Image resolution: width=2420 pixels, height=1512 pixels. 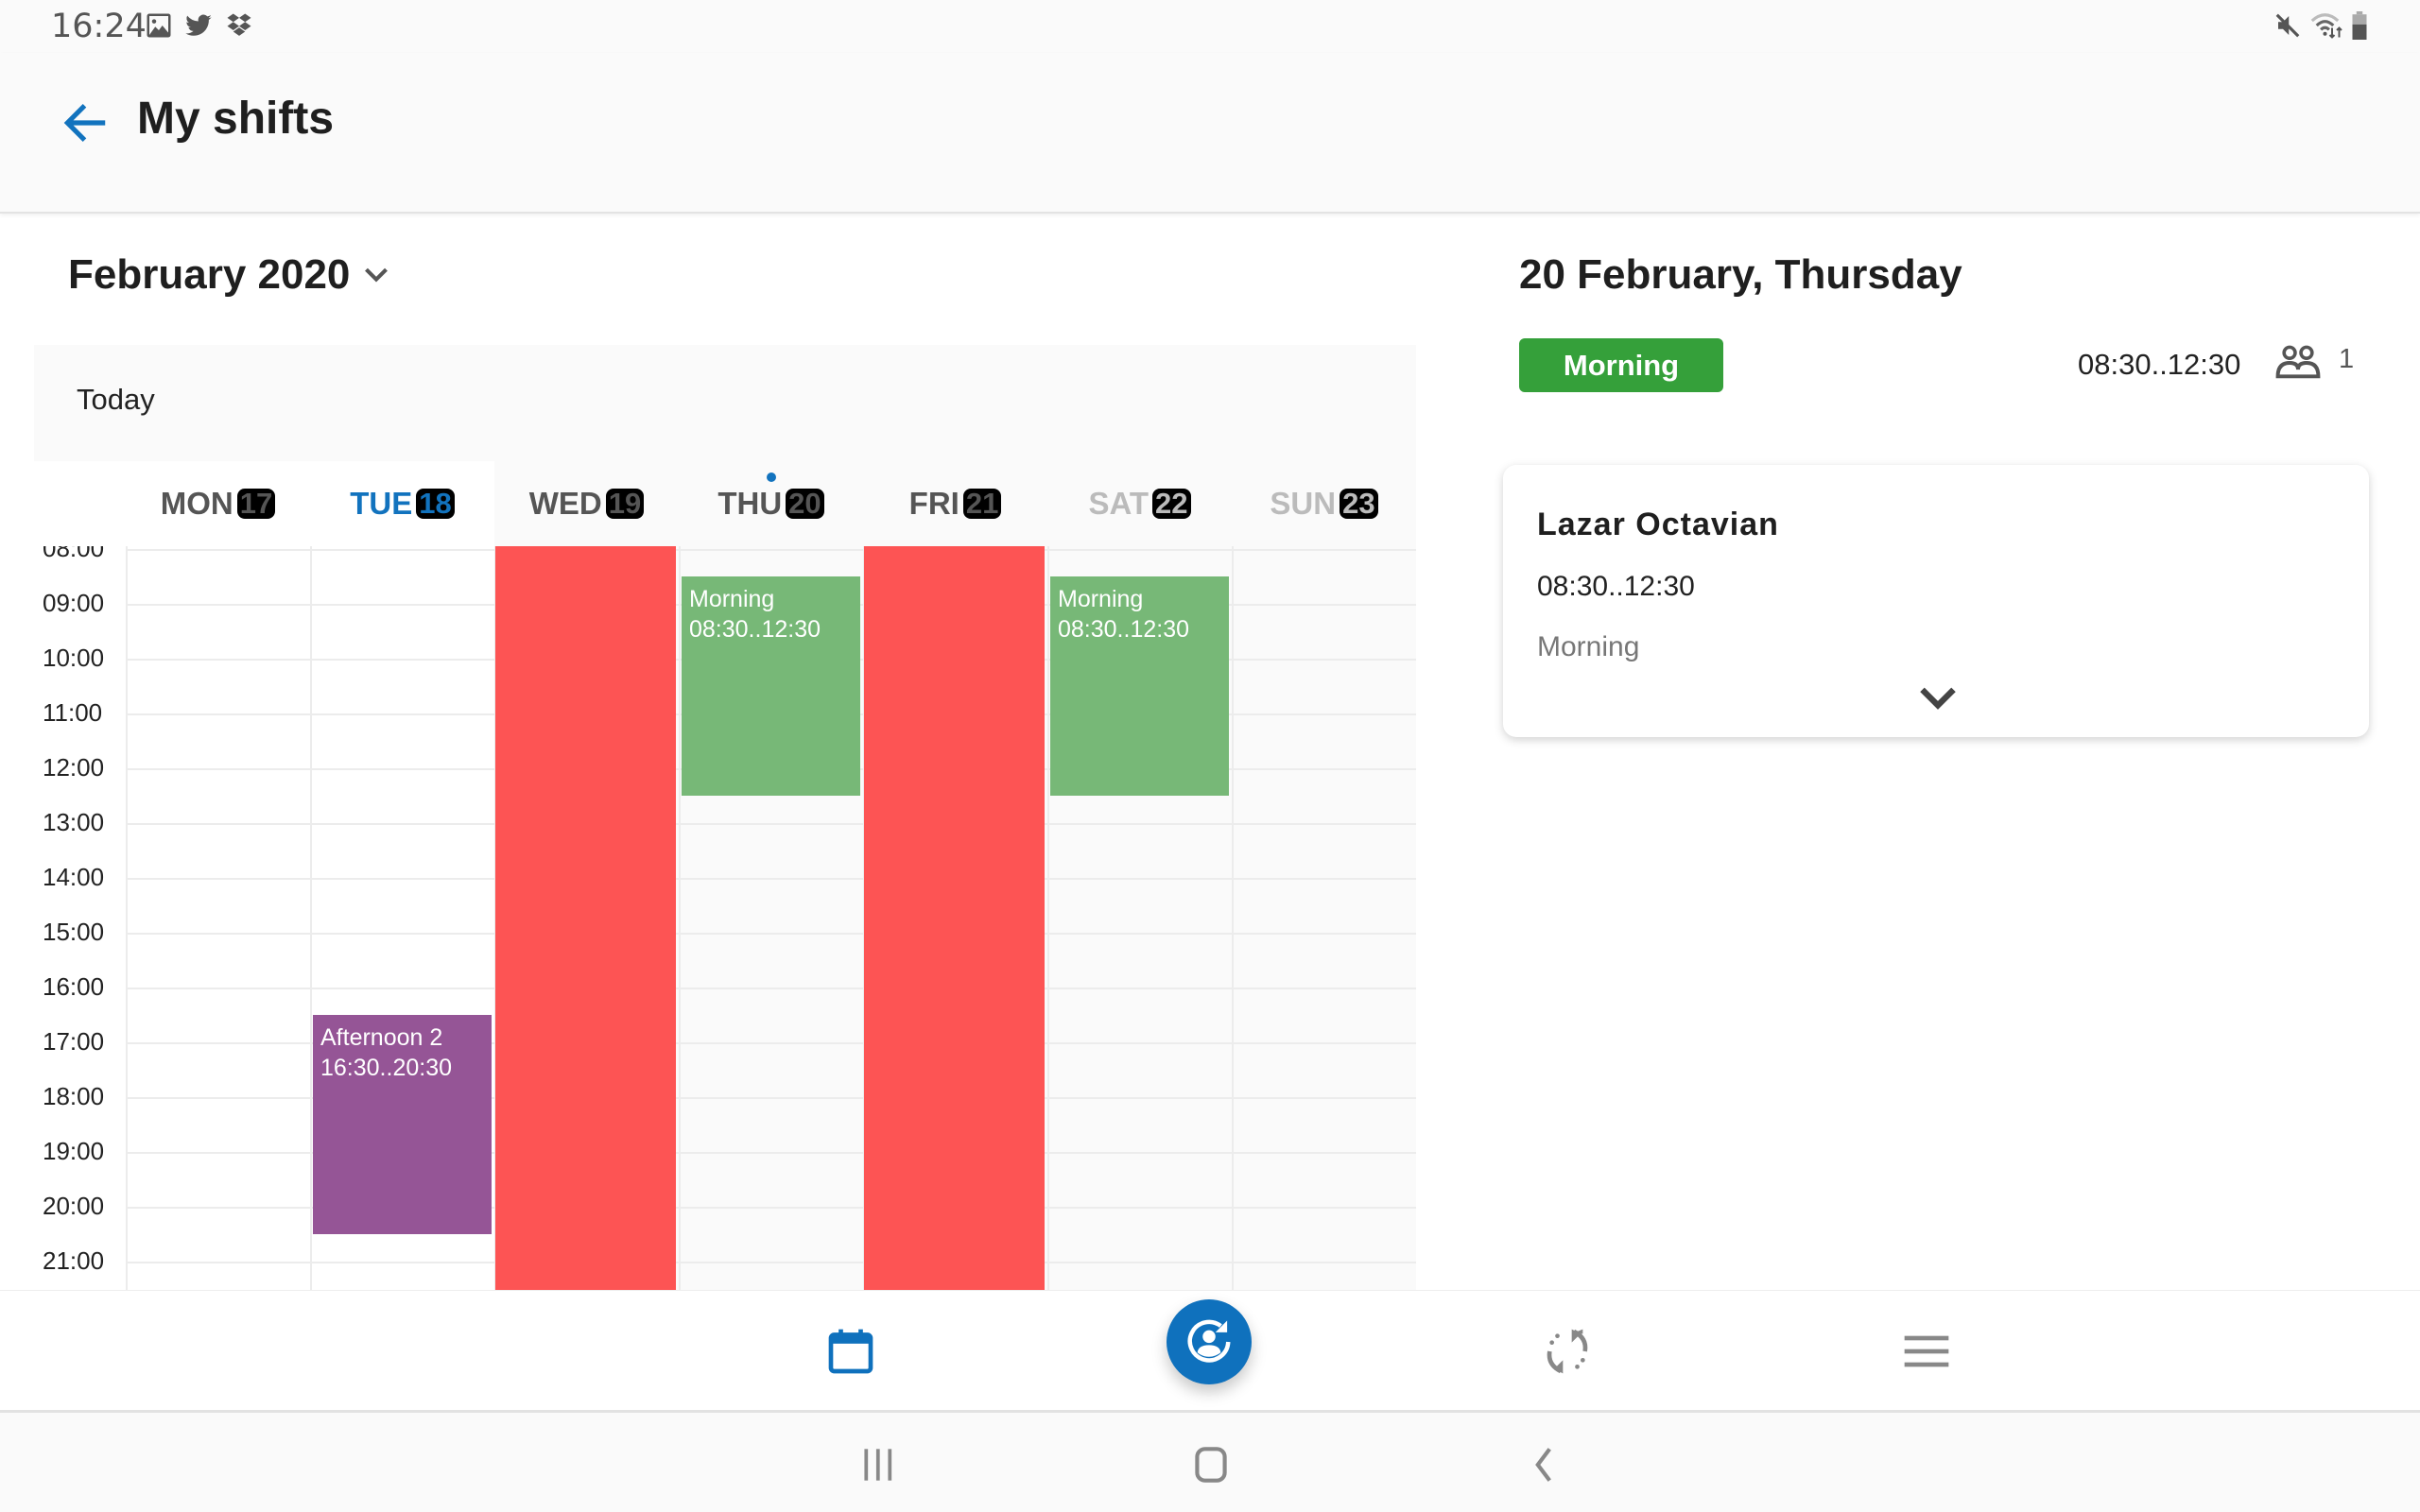 I want to click on card-shift-type: Morning, so click(x=1588, y=646).